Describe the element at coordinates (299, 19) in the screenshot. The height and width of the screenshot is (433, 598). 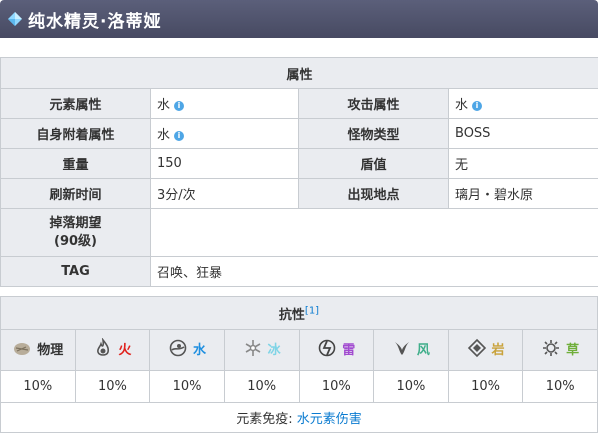
I see `page-header: 纯水精灵·洛蒂娅` at that location.